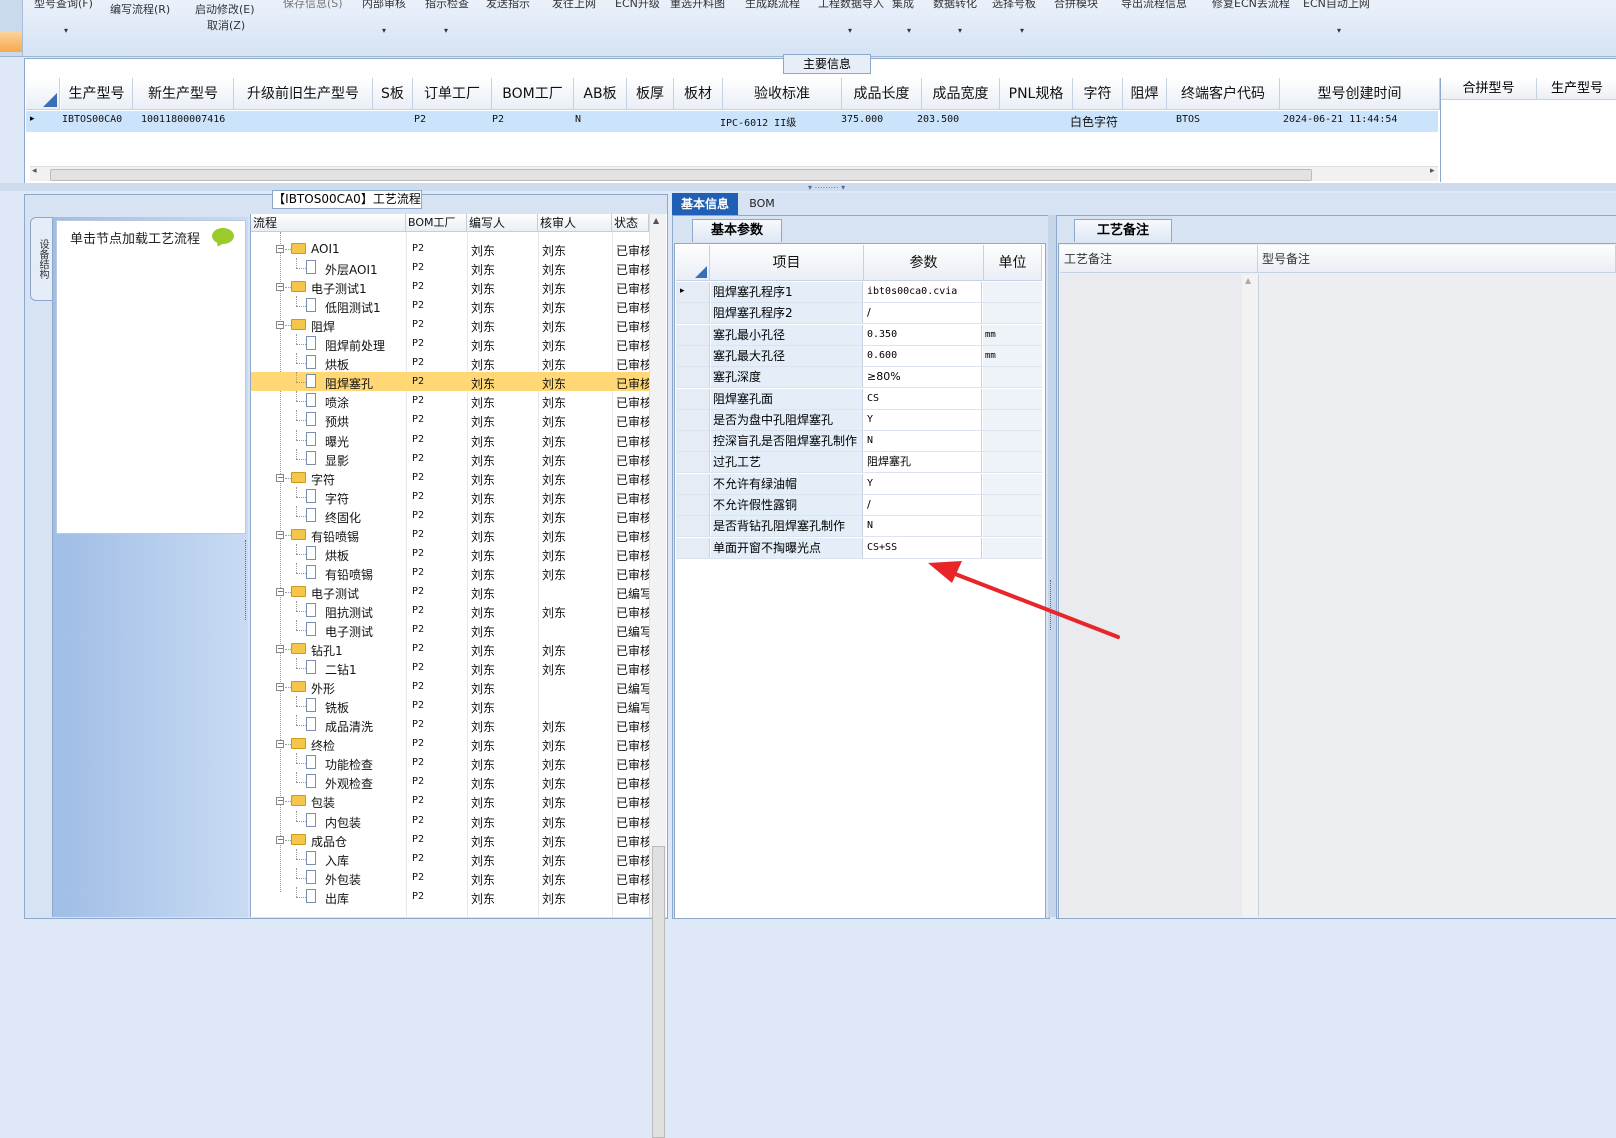 This screenshot has height=1138, width=1616. I want to click on tree-row: − 阻焊 P2 刘东 刘东 已审核, so click(450, 324).